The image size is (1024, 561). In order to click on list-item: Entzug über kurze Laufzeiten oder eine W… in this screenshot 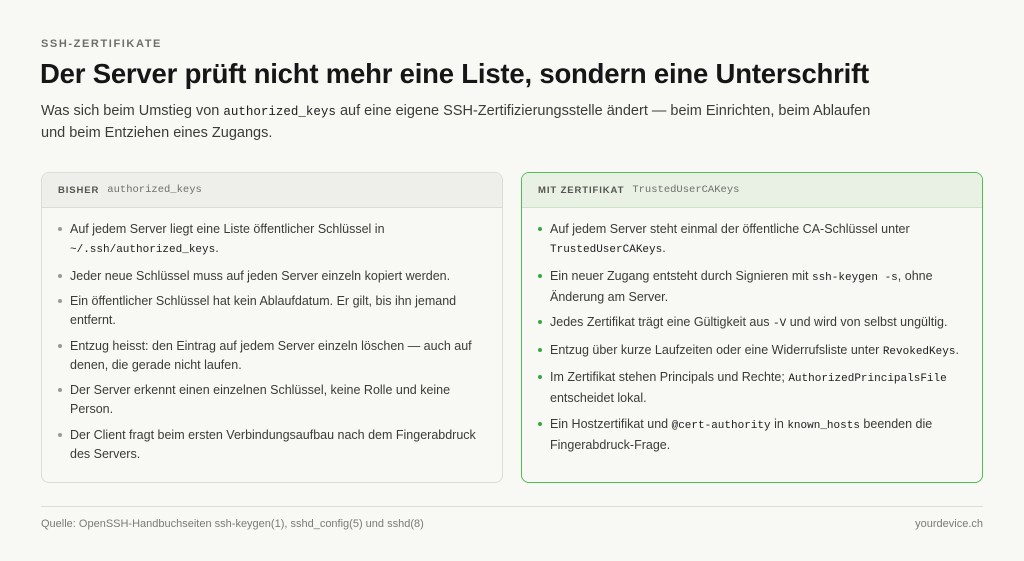, I will do `click(751, 351)`.